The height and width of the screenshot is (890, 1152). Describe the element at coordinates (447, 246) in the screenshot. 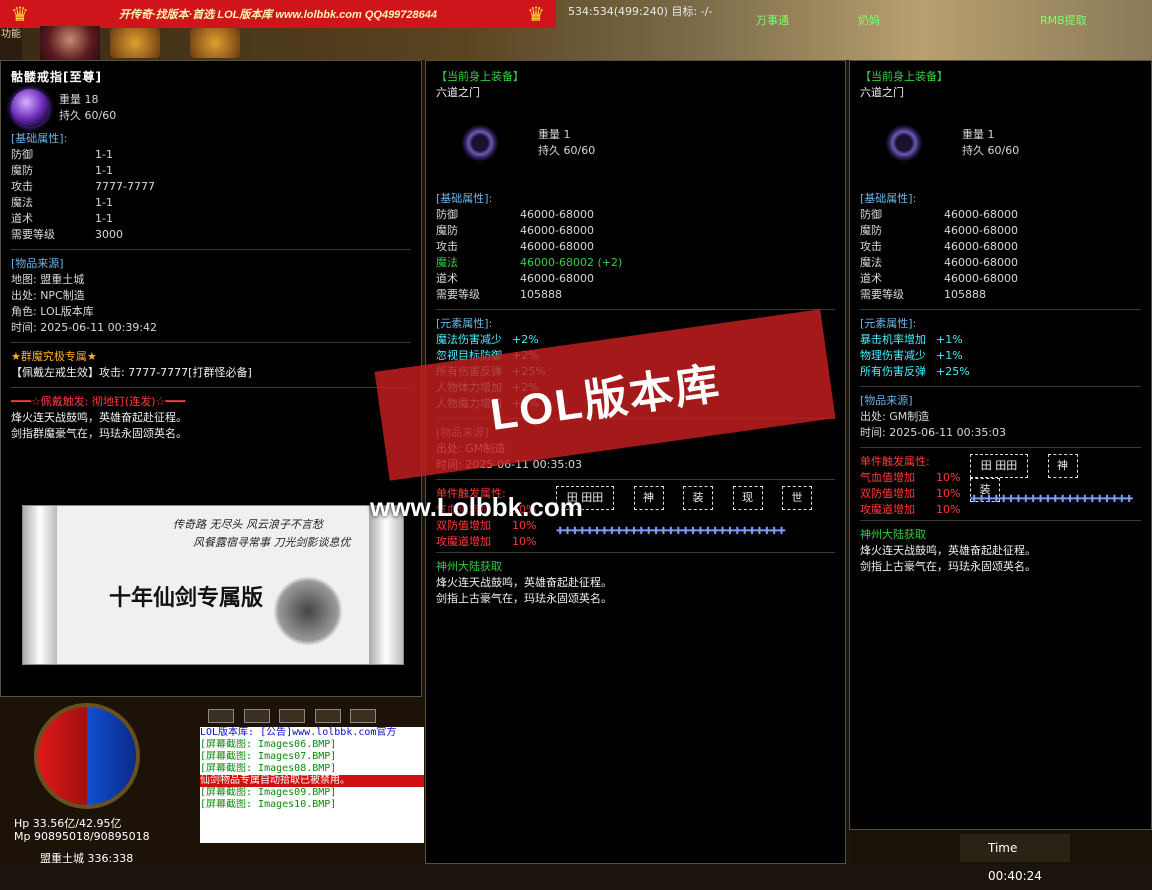

I see `attribute-key: 攻击` at that location.